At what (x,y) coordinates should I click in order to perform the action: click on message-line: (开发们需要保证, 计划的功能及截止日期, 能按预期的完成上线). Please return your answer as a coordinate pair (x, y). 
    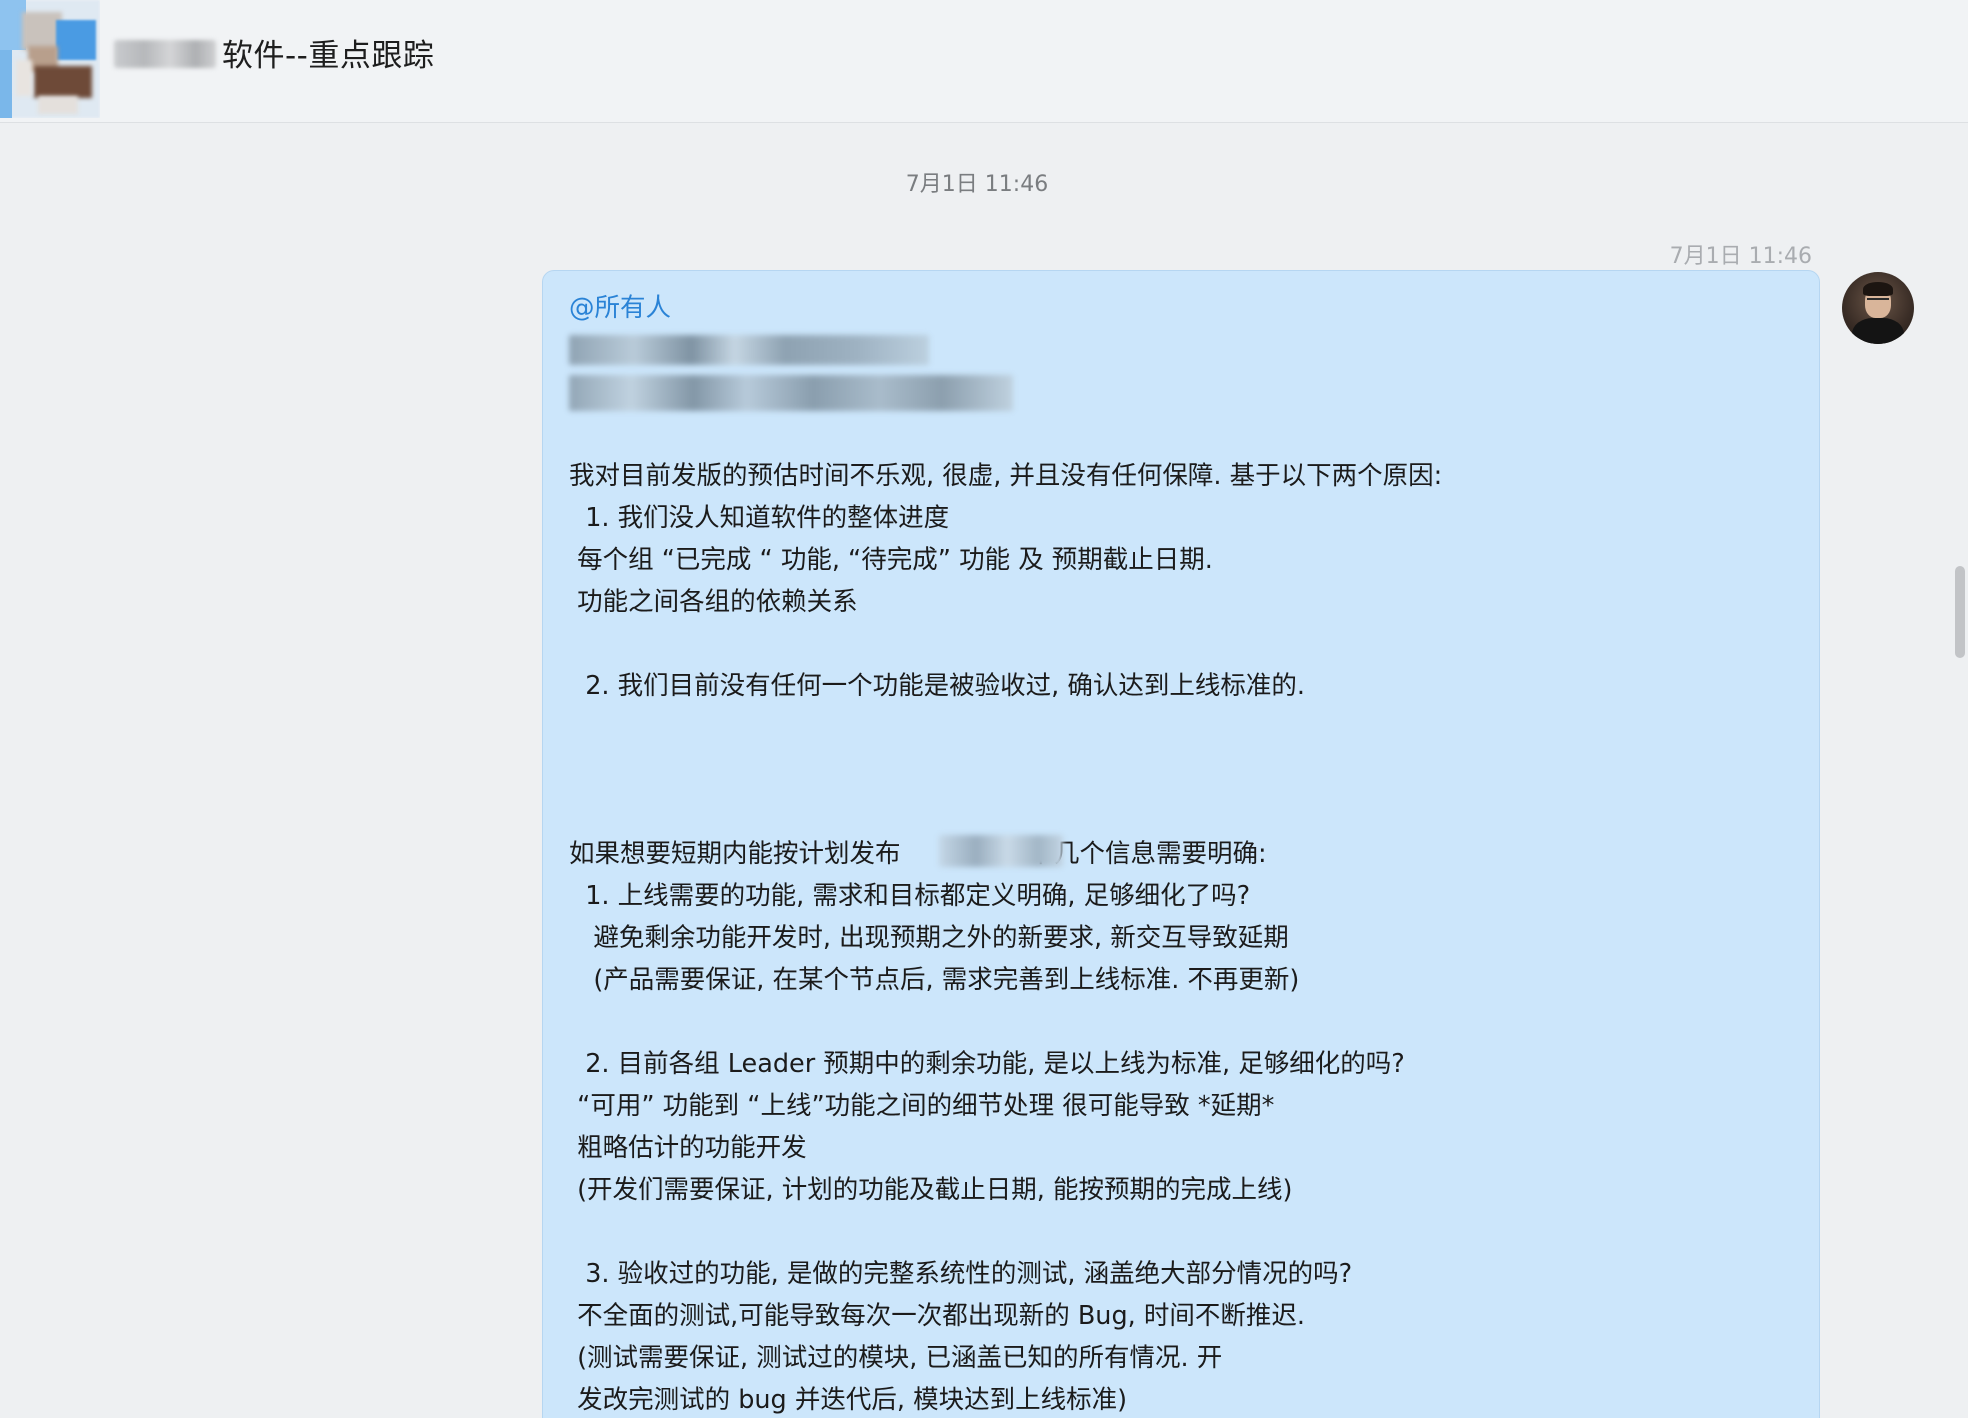
    Looking at the image, I should click on (931, 1190).